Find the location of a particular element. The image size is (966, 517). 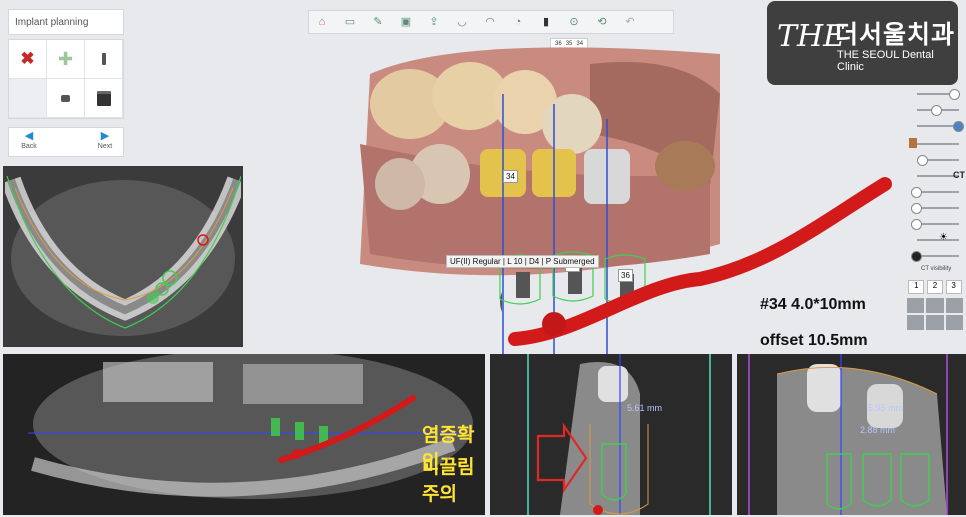

crown-icon: ◔ is located at coordinates (518, 22).